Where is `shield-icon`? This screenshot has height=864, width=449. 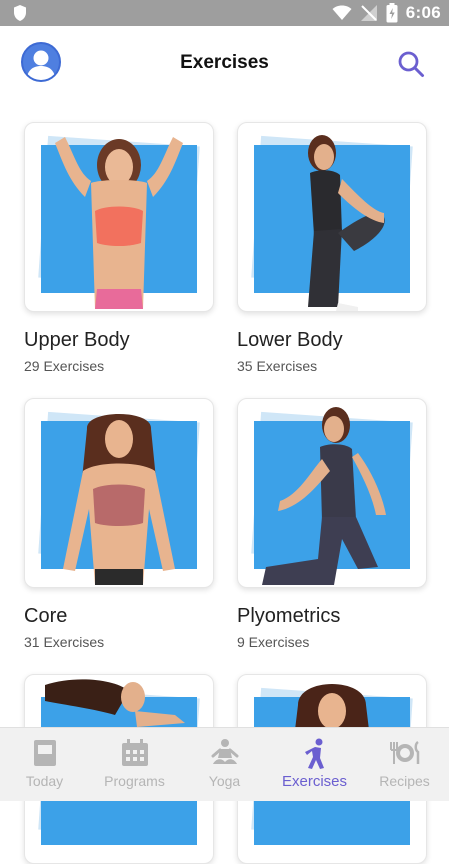 shield-icon is located at coordinates (20, 13).